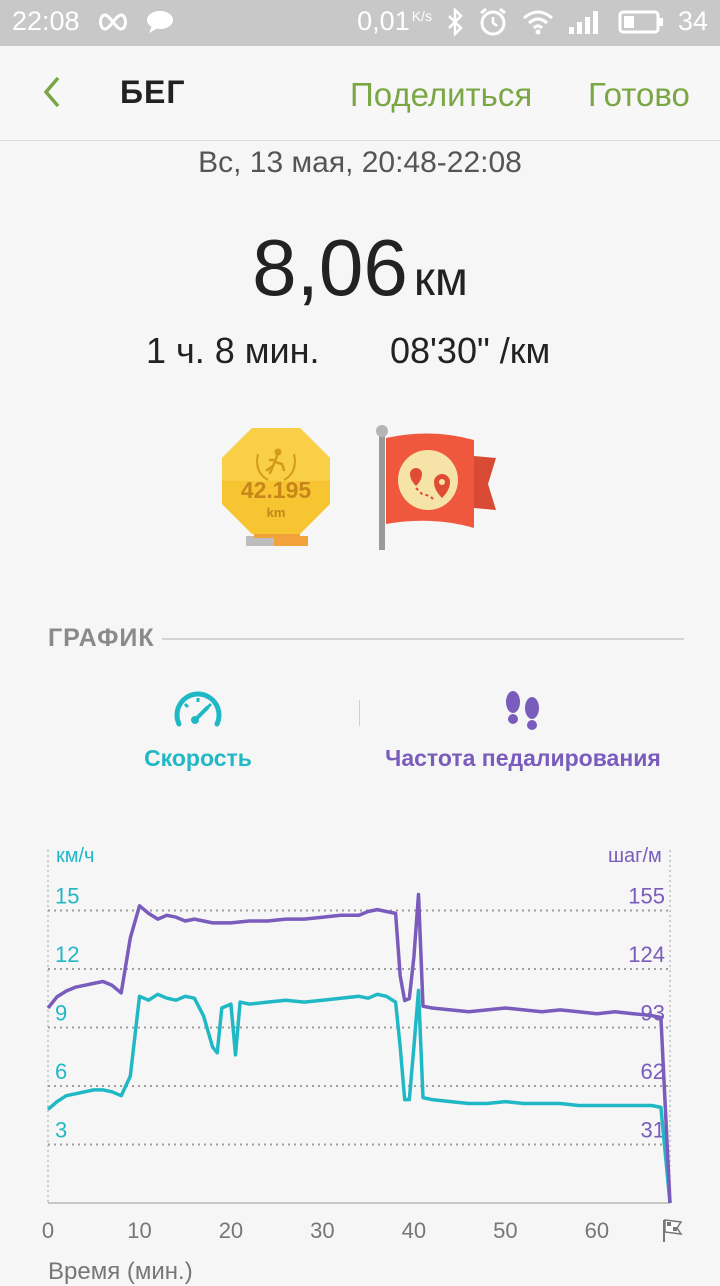 This screenshot has height=1286, width=720. What do you see at coordinates (330, 267) in the screenshot?
I see `distance-value: 8,06` at bounding box center [330, 267].